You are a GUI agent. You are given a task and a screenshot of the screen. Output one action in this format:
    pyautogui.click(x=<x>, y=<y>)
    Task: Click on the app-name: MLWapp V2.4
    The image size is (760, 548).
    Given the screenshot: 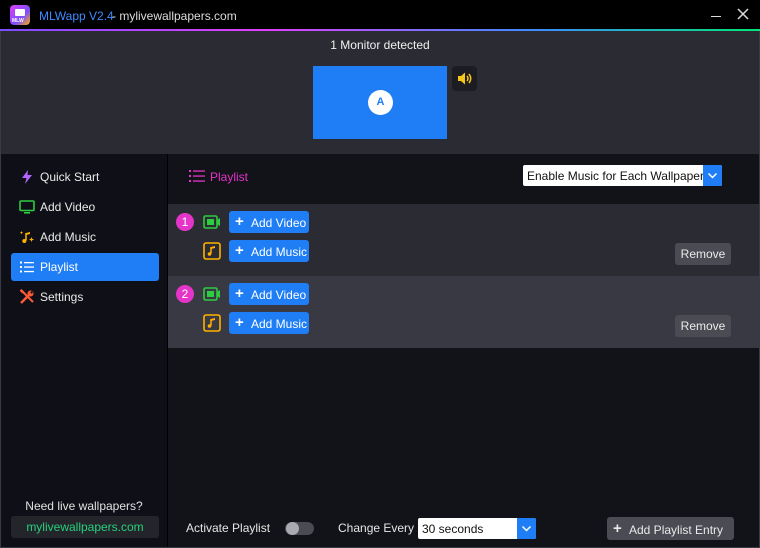 What is the action you would take?
    pyautogui.click(x=76, y=16)
    